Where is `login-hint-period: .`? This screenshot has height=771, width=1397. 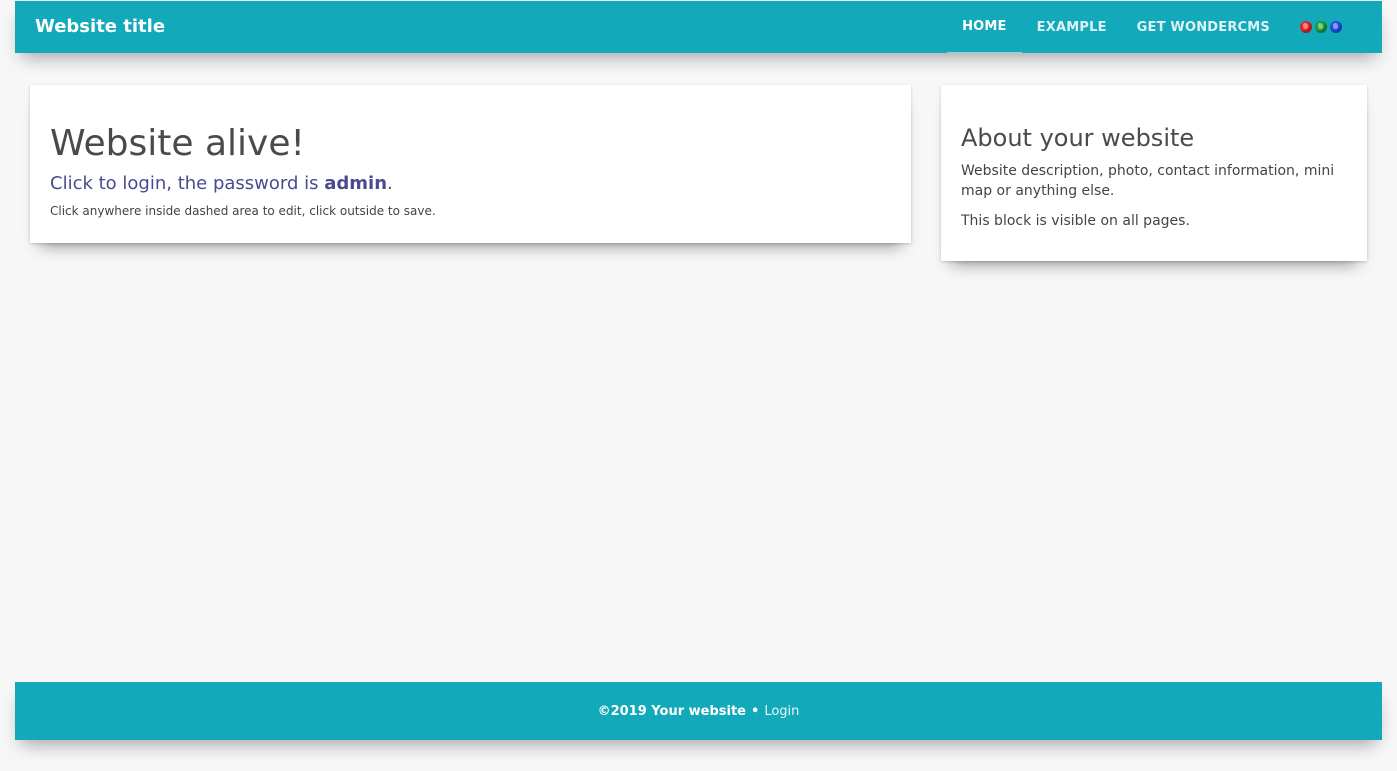 login-hint-period: . is located at coordinates (390, 183).